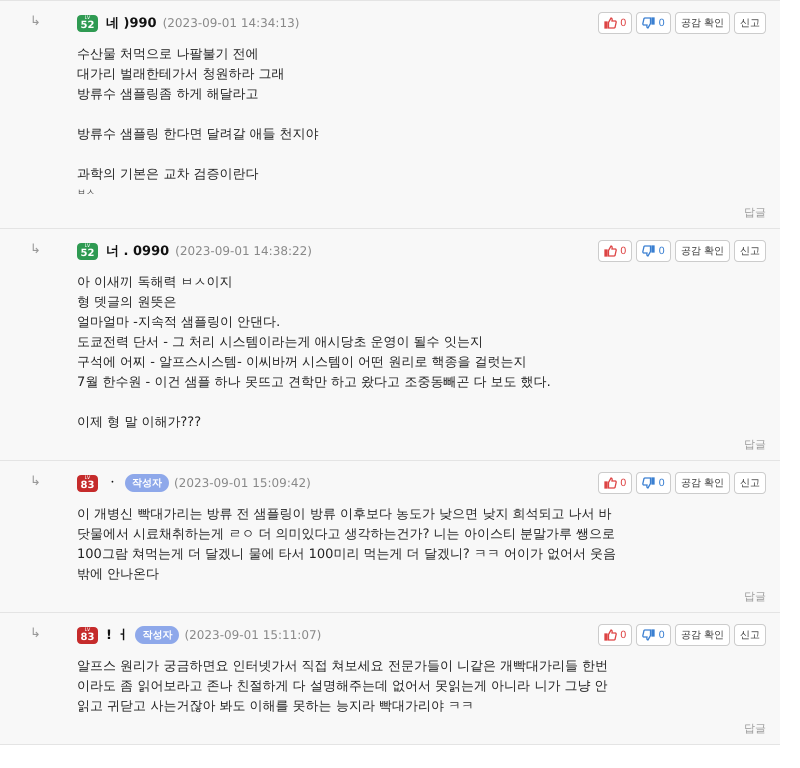 This screenshot has width=800, height=768. Describe the element at coordinates (243, 251) in the screenshot. I see `comment-time: (2023-09-01 14:38:22)` at that location.